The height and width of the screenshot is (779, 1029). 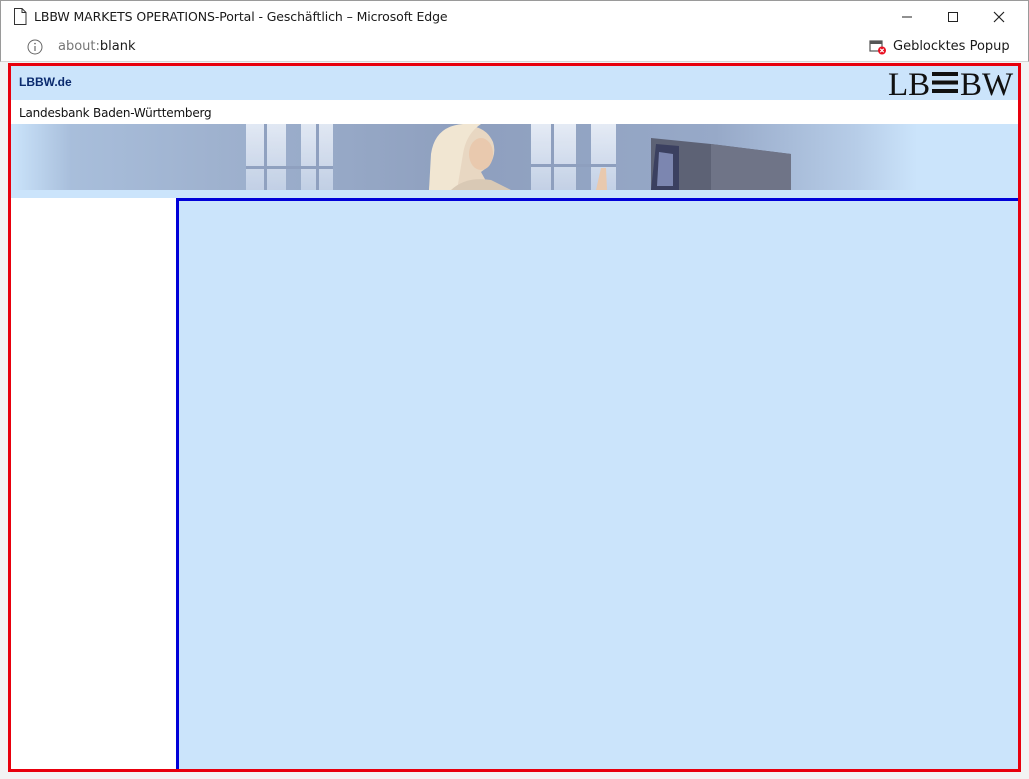 I want to click on close-icon, so click(x=999, y=17).